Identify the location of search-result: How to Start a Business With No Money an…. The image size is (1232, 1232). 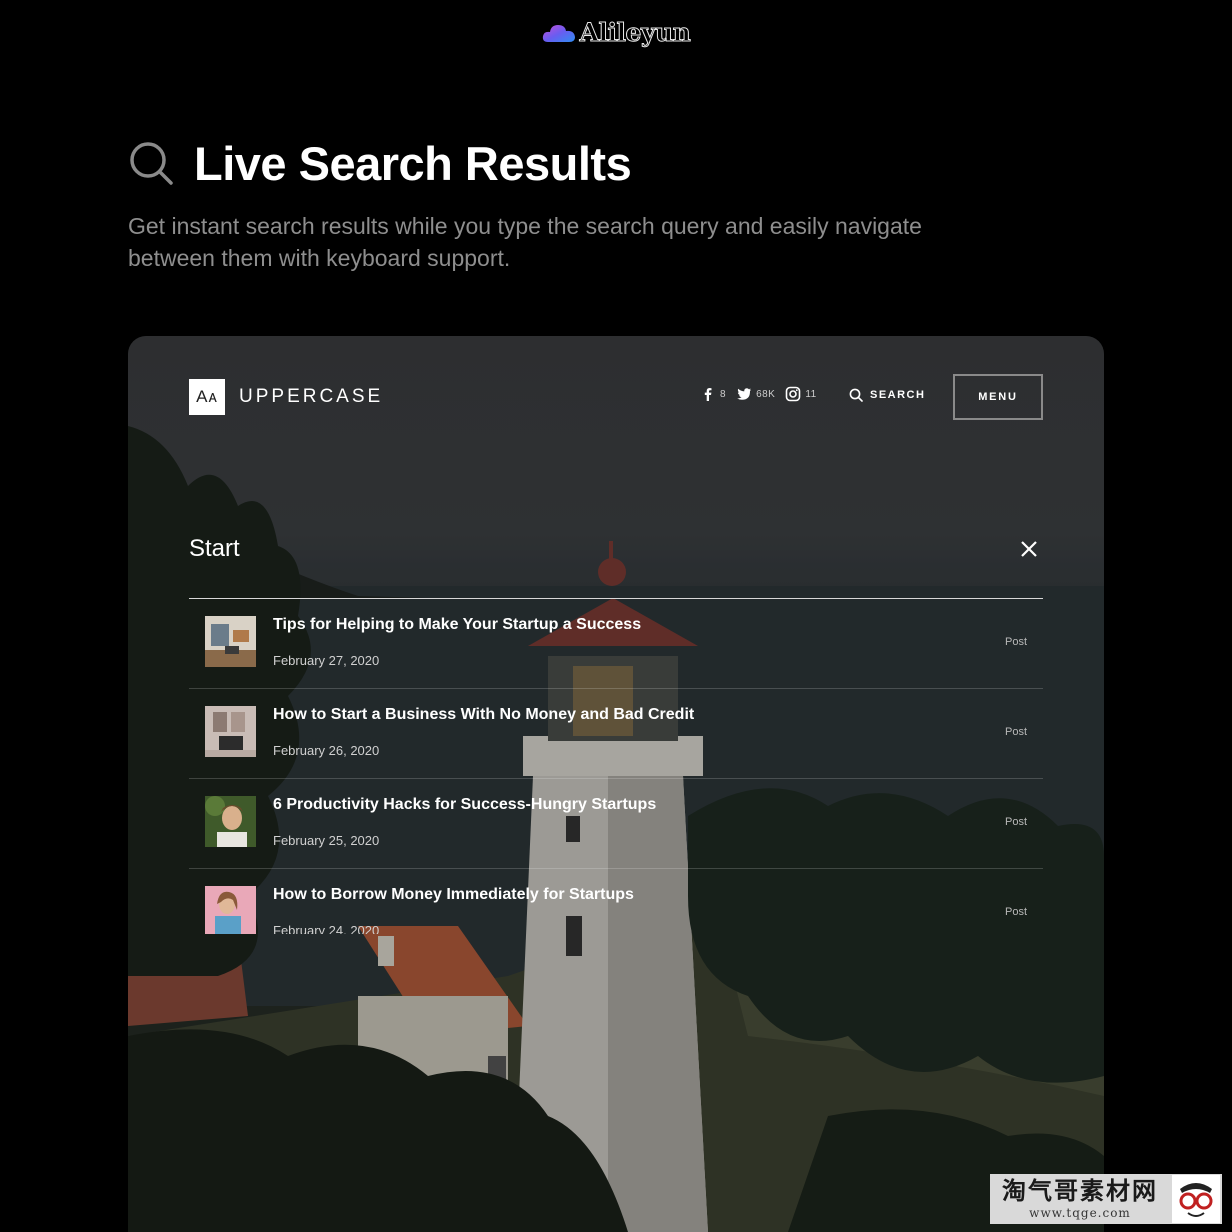
(616, 734).